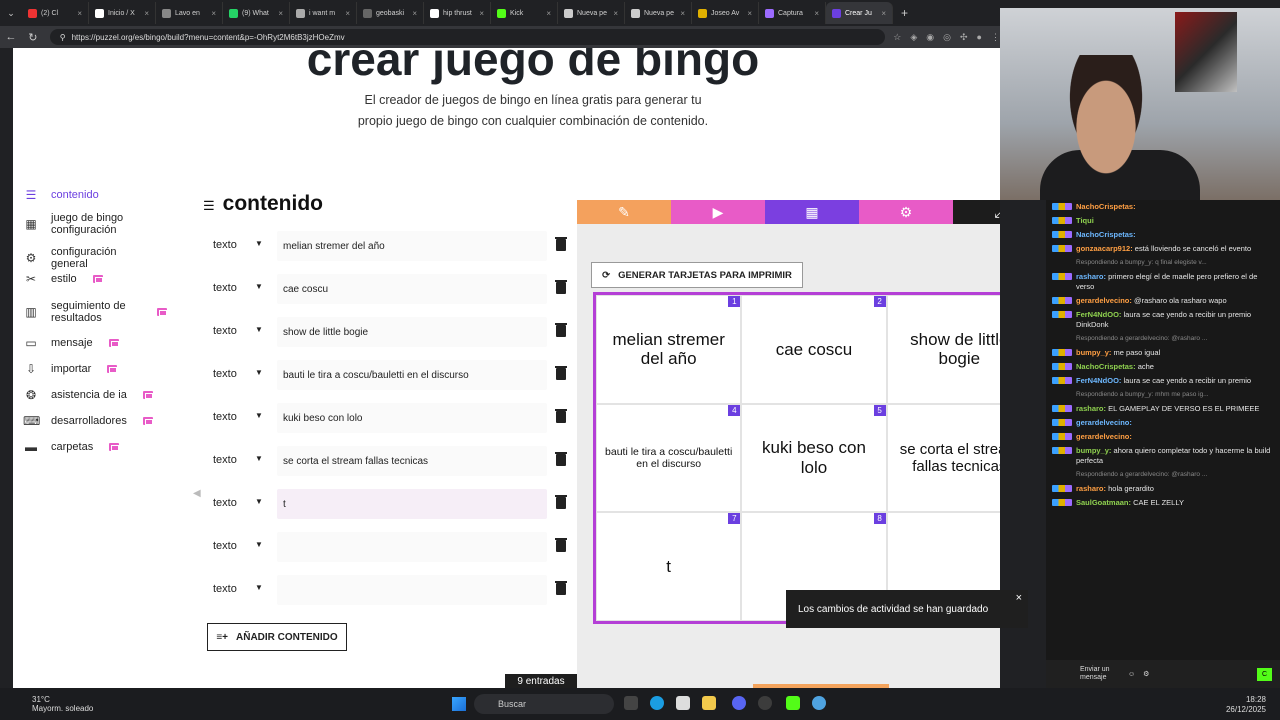  I want to click on sidebar-item: ✂ estilo, so click(63, 279).